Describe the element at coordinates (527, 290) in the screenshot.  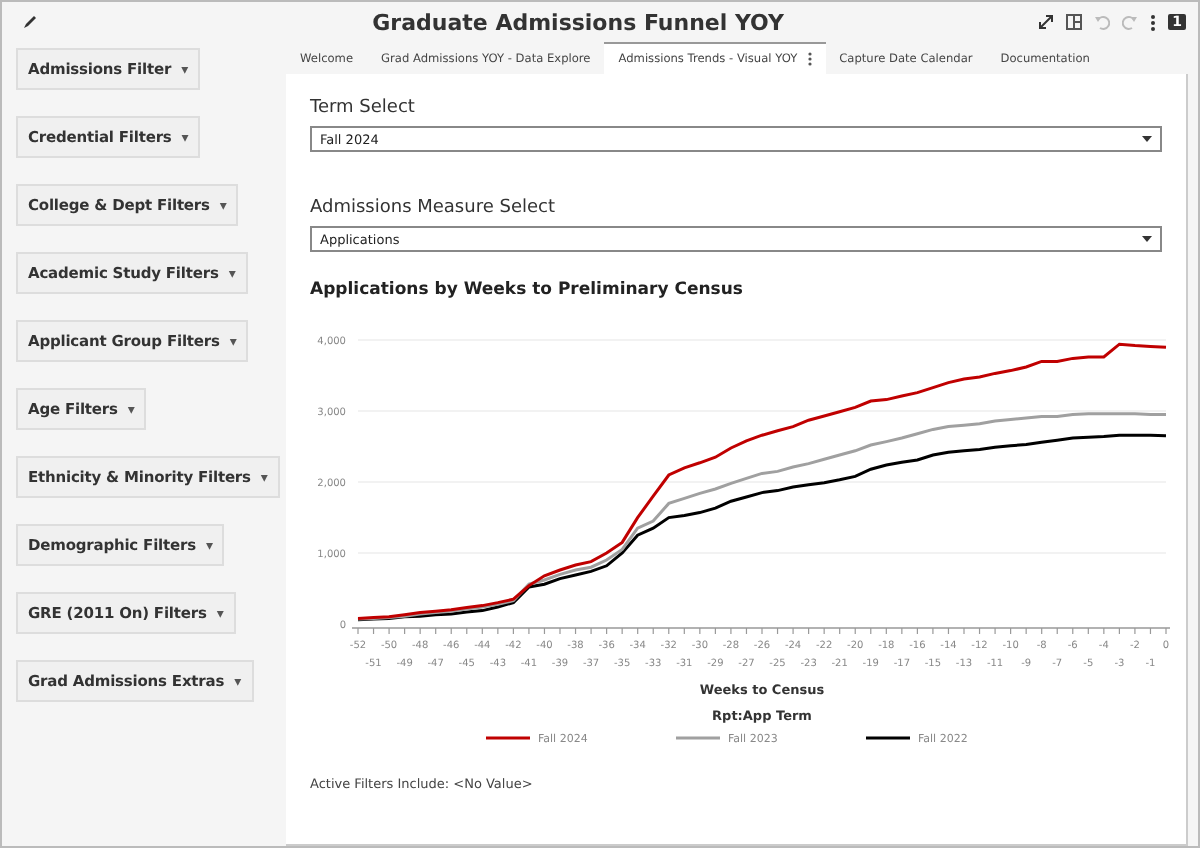
I see `chart-title: Applications by Weeks to Preliminary Census` at that location.